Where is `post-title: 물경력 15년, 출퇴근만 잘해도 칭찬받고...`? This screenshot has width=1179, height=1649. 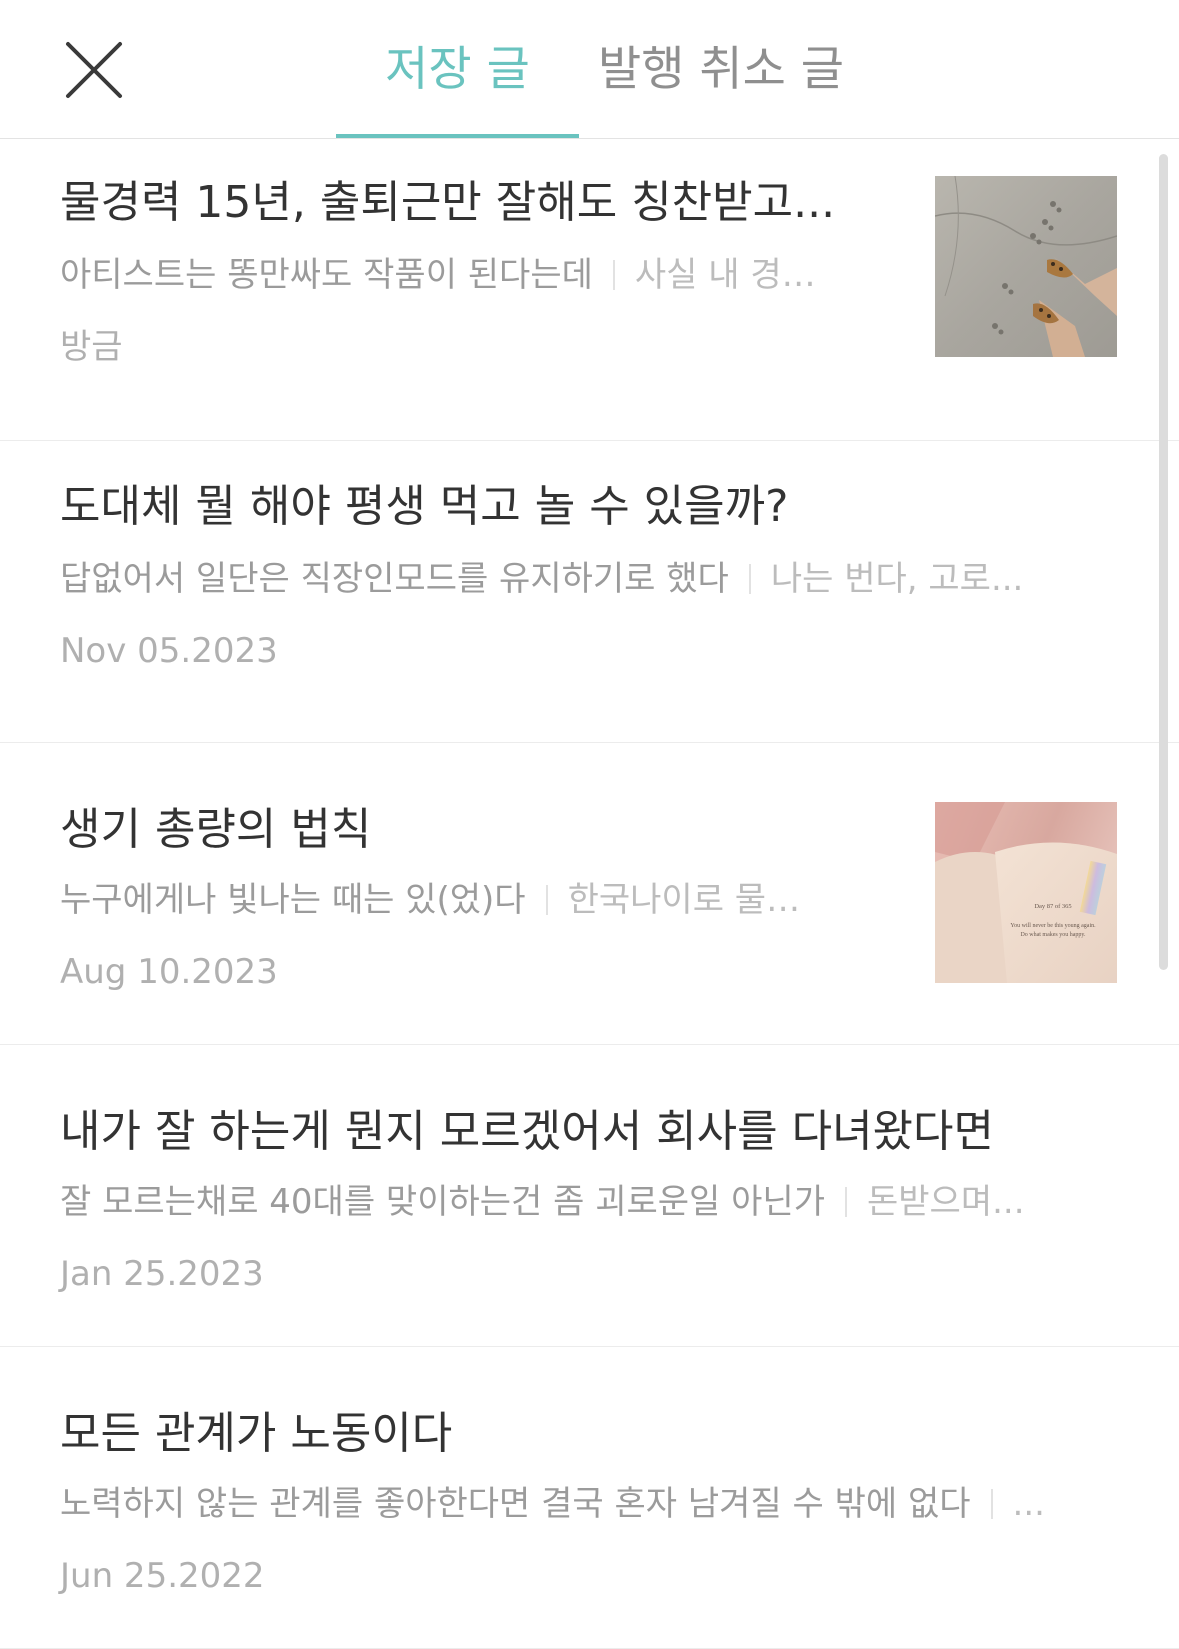
post-title: 물경력 15년, 출퇴근만 잘해도 칭찬받고... is located at coordinates (448, 202).